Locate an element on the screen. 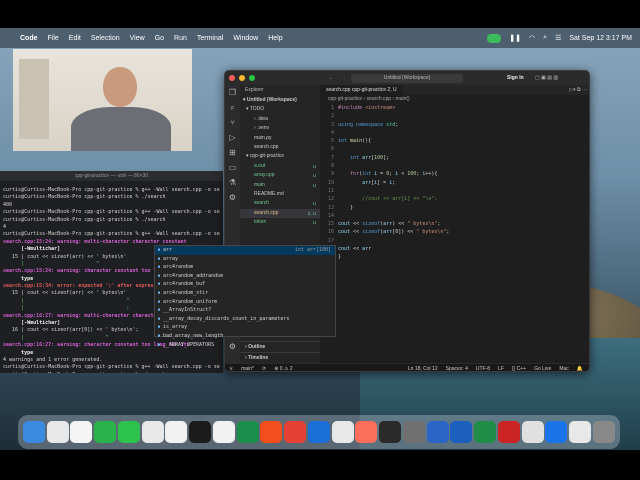  menu-selection: Selection is located at coordinates (105, 38).